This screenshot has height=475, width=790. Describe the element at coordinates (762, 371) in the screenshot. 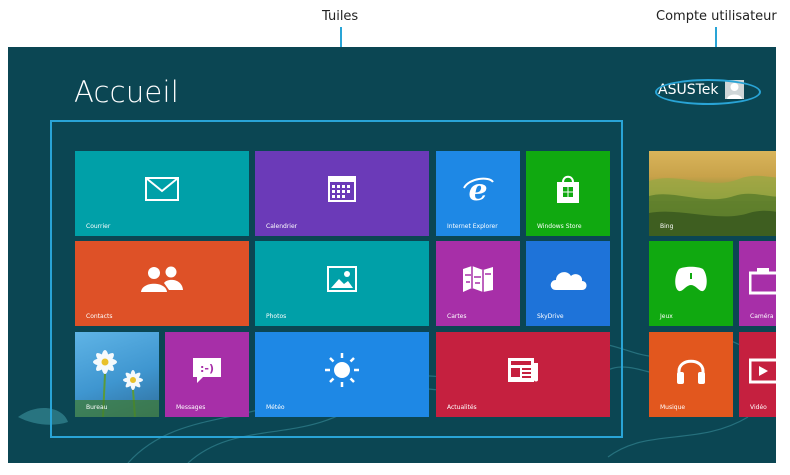

I see `video-icon` at that location.